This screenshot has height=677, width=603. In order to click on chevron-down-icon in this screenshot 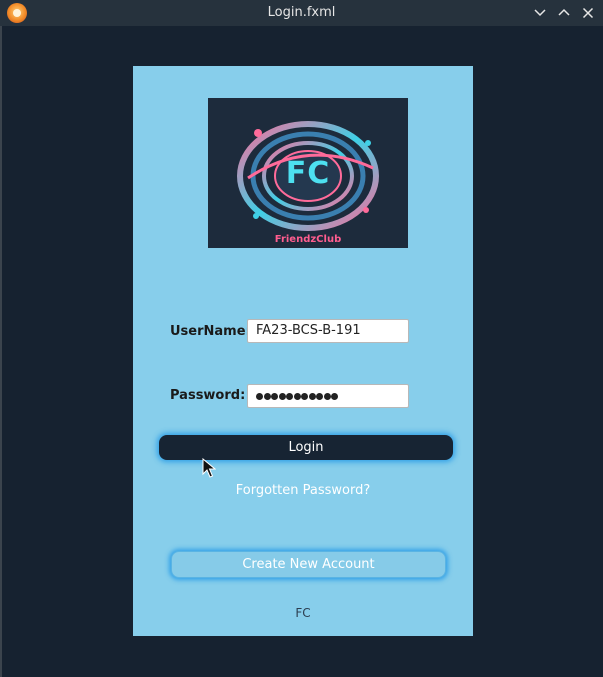, I will do `click(540, 13)`.